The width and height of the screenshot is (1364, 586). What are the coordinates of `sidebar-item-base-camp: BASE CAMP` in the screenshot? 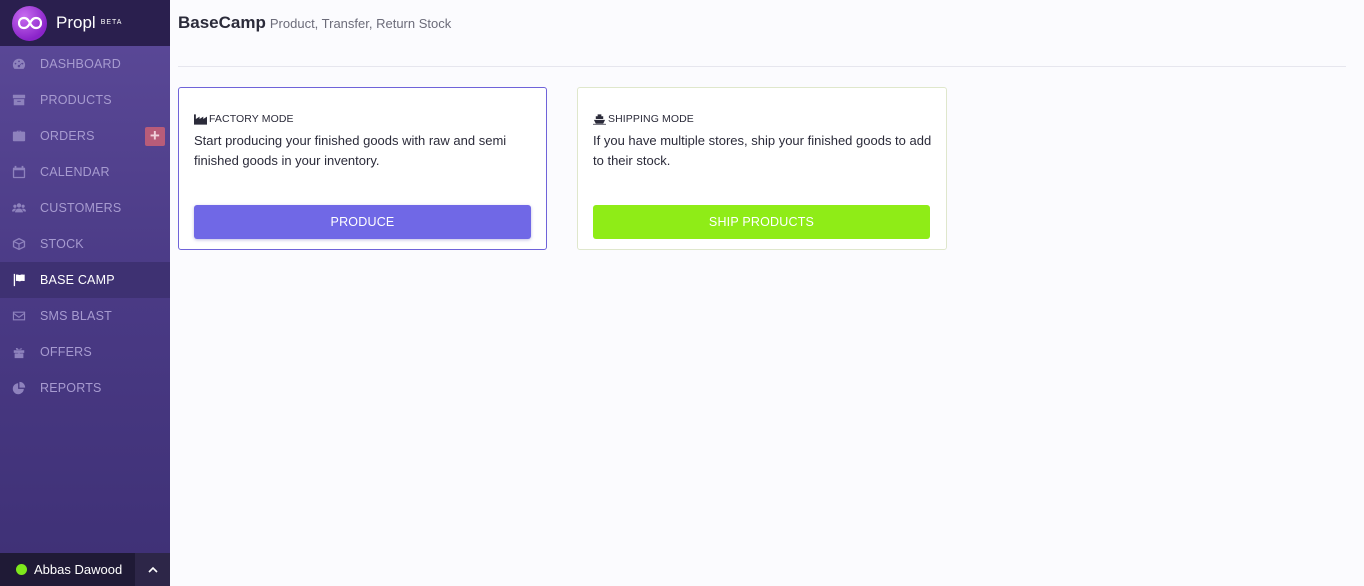 It's located at (85, 280).